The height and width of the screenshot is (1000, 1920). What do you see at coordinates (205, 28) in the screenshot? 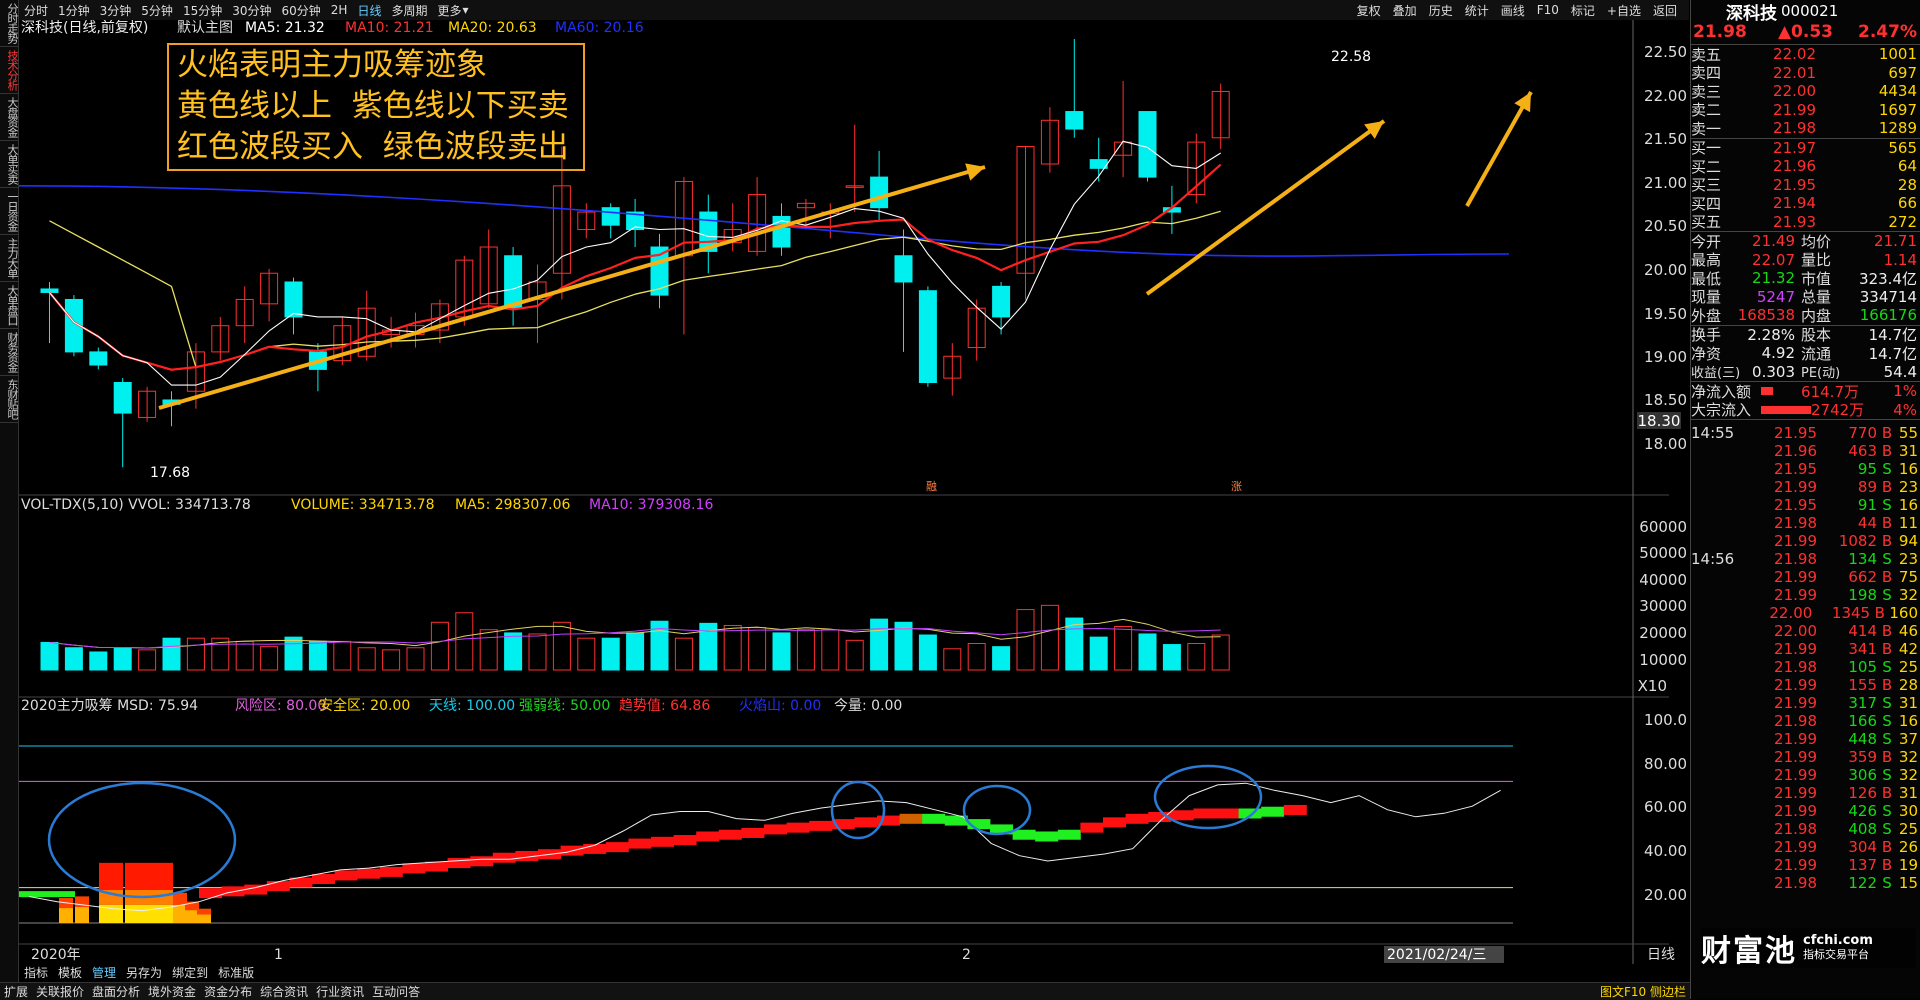
I see `chart-layout-label: 默认主图` at bounding box center [205, 28].